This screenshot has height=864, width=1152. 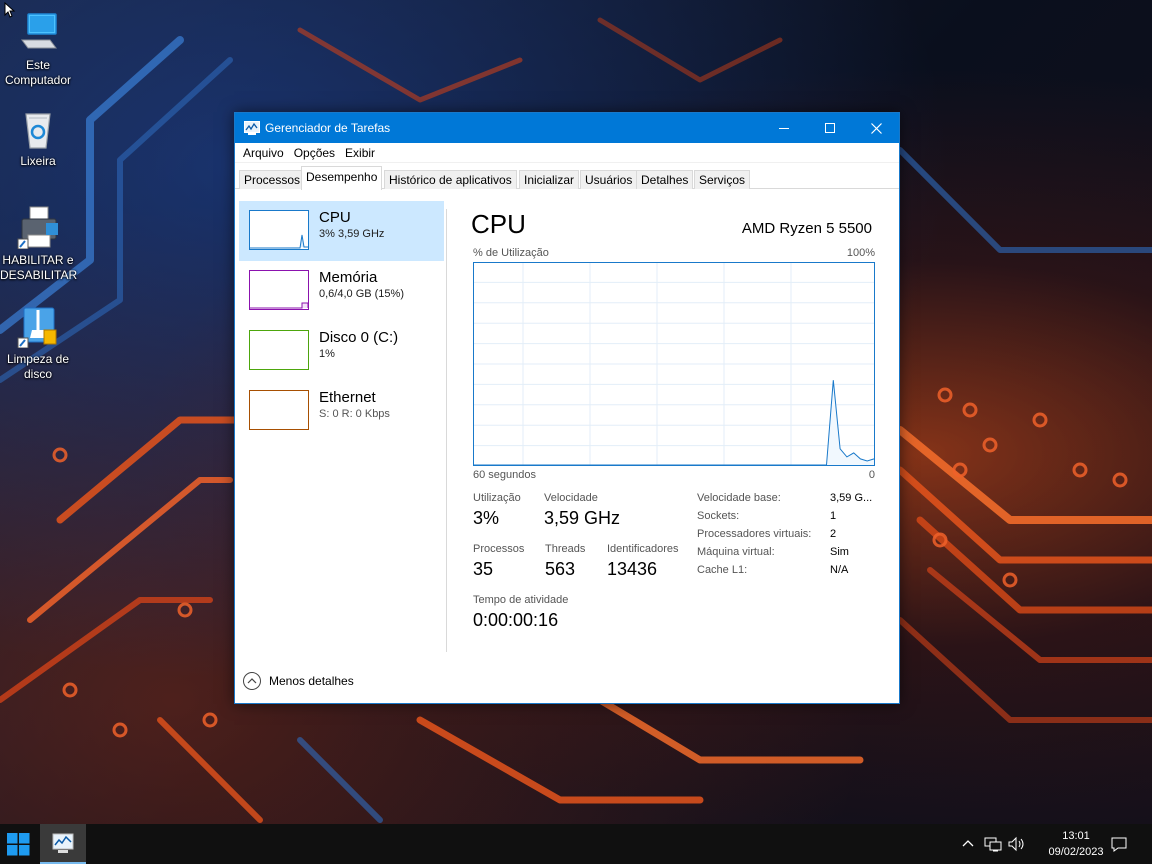 What do you see at coordinates (341, 351) in the screenshot?
I see `perf-item-disco: Disco 0 (C:) 1%` at bounding box center [341, 351].